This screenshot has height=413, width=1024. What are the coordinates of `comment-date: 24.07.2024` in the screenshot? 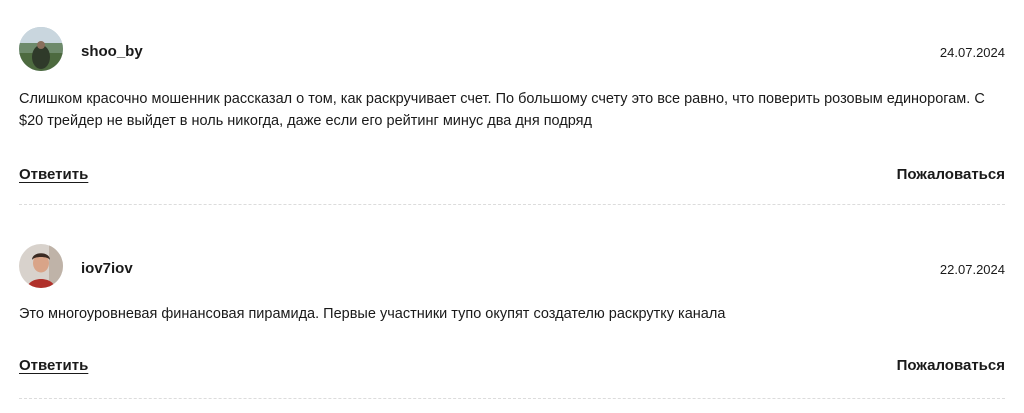 It's located at (972, 52).